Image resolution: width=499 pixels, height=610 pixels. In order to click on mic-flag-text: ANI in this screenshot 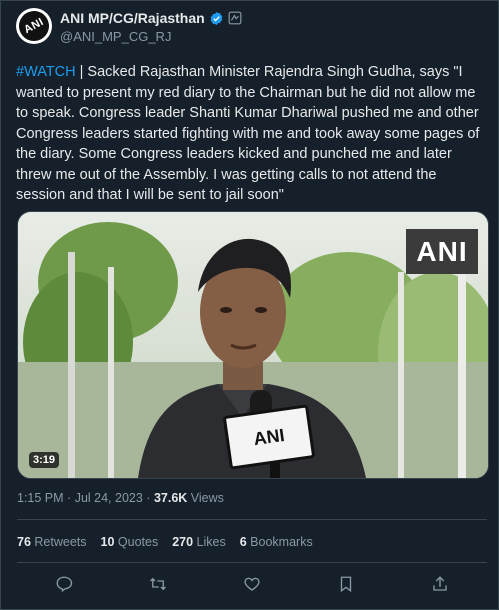, I will do `click(269, 436)`.